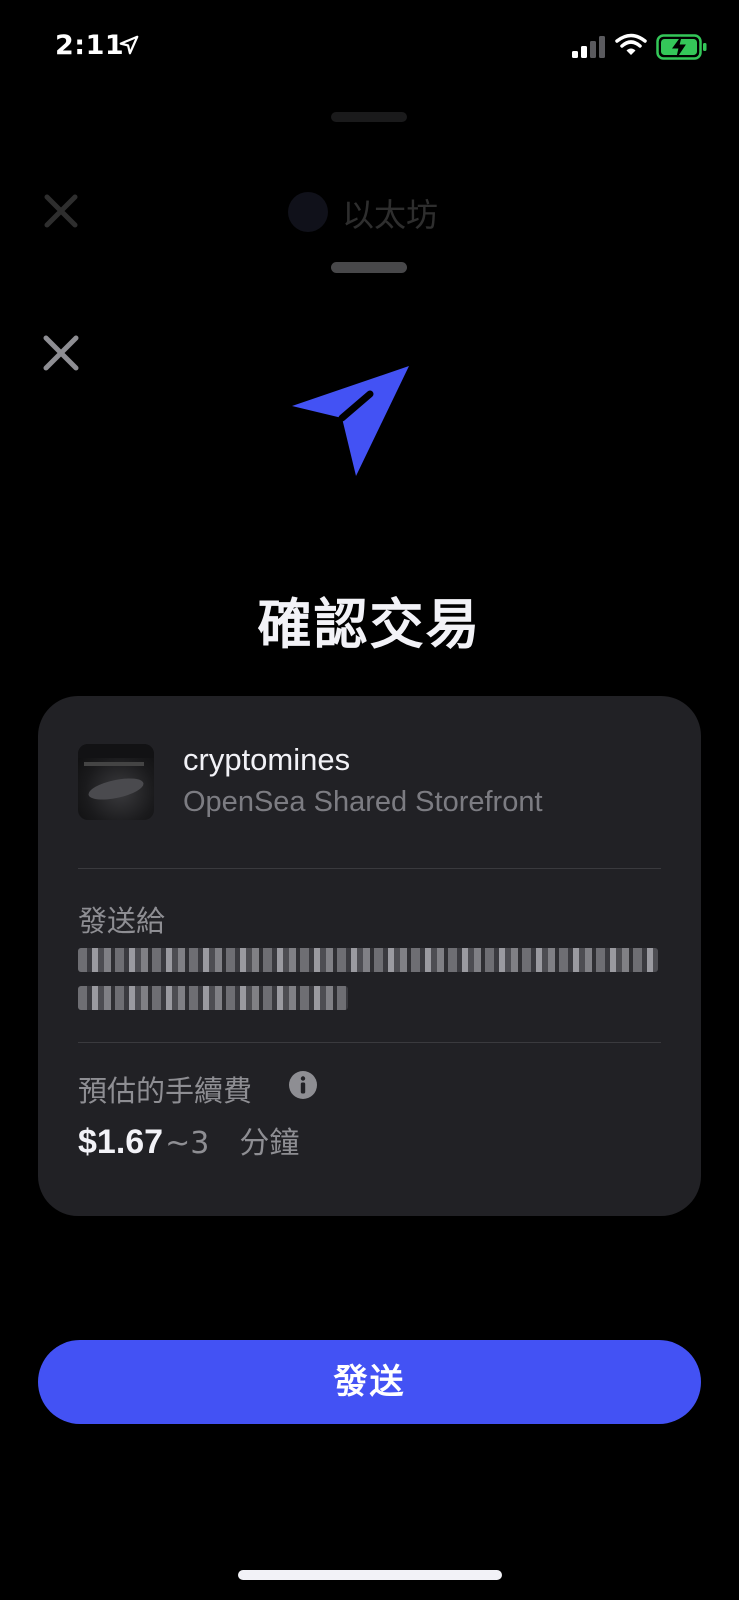 This screenshot has width=739, height=1600. Describe the element at coordinates (369, 267) in the screenshot. I see `sheet-grabber` at that location.